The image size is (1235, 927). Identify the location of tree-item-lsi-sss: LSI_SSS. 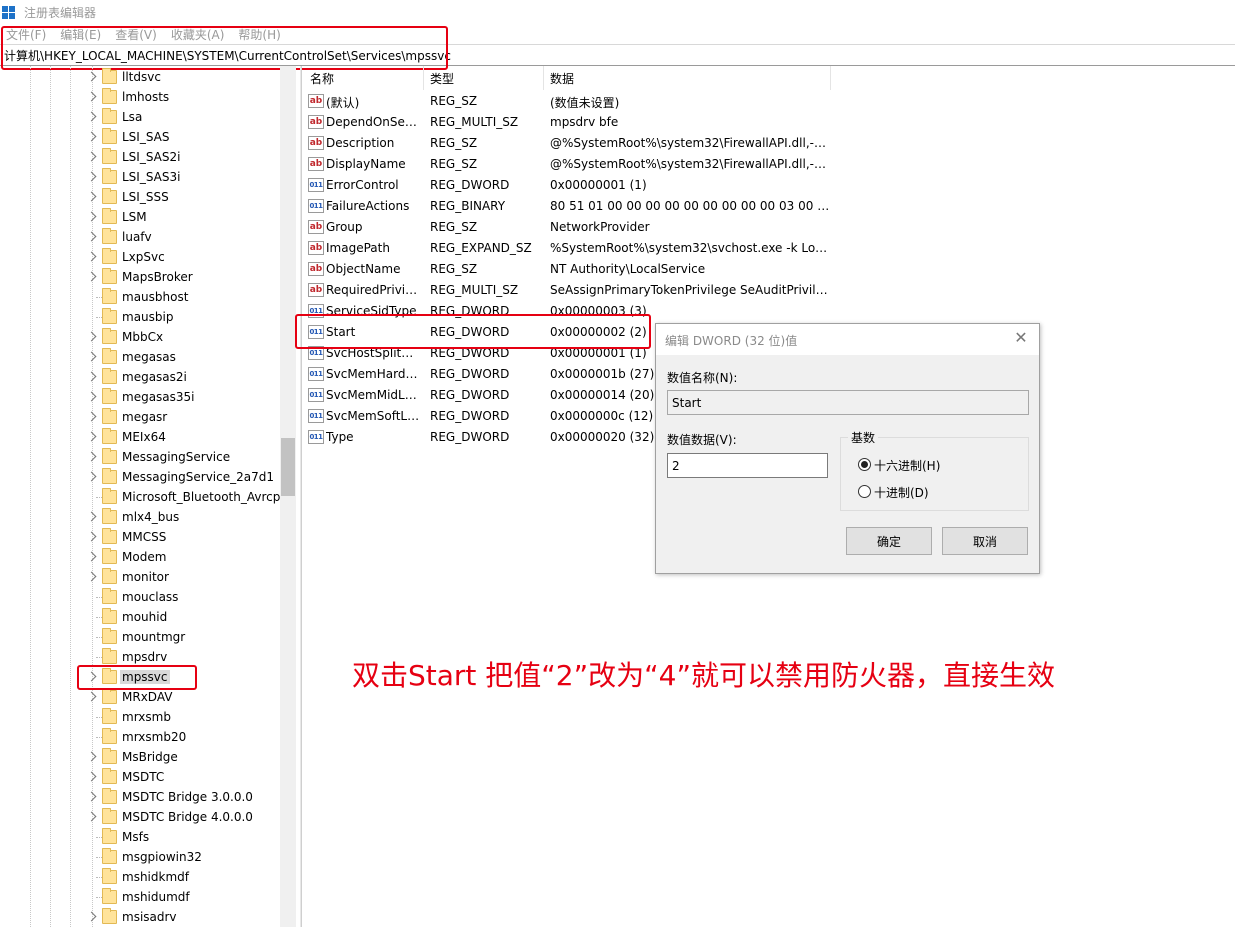
(140, 197).